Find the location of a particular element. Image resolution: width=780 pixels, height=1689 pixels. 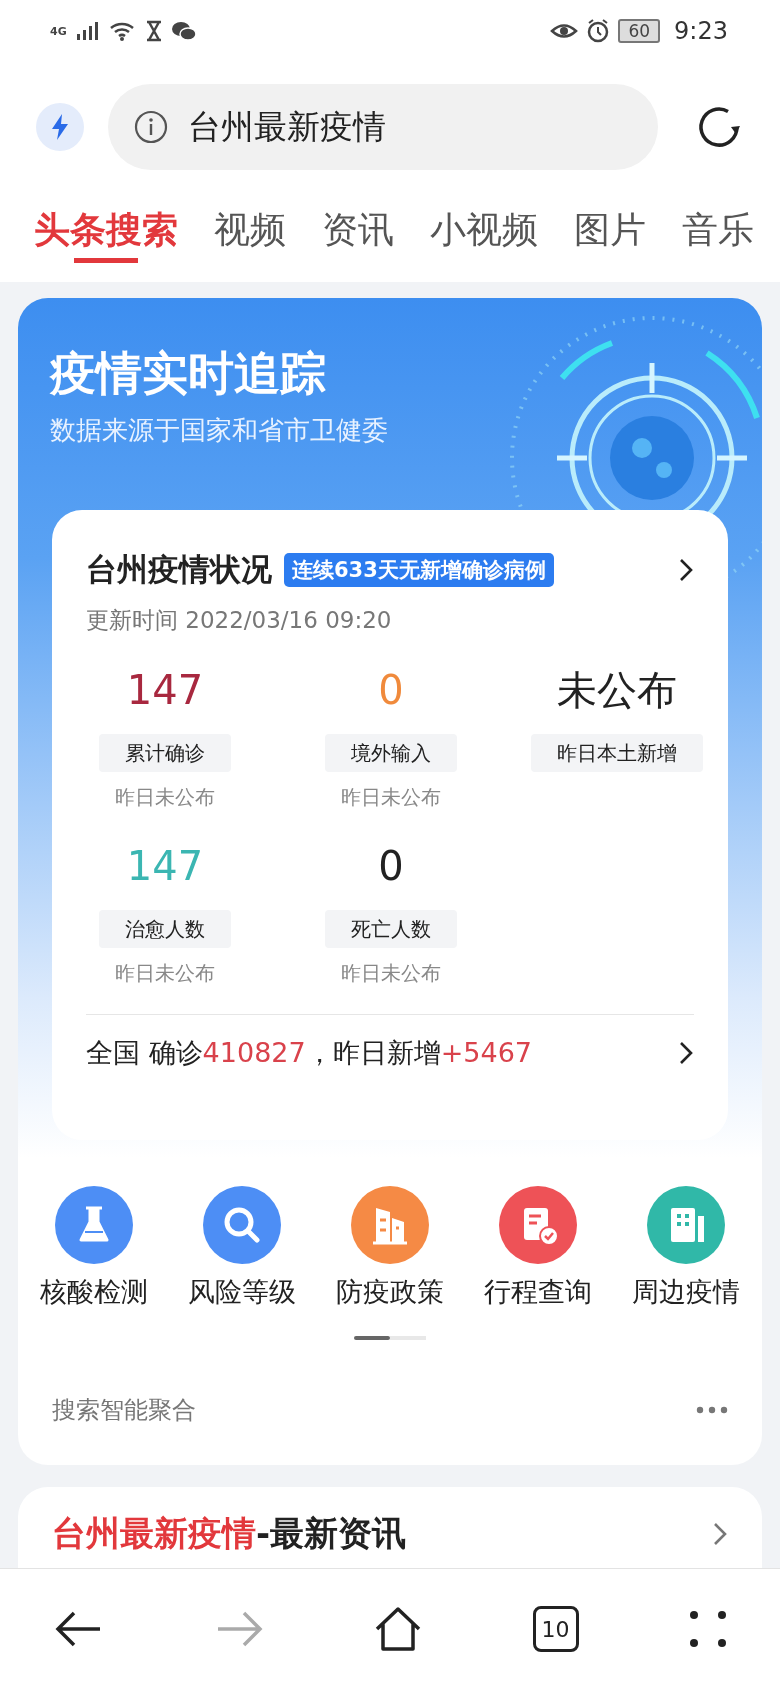

tracker-title: 疫情实时追踪 is located at coordinates (188, 373).